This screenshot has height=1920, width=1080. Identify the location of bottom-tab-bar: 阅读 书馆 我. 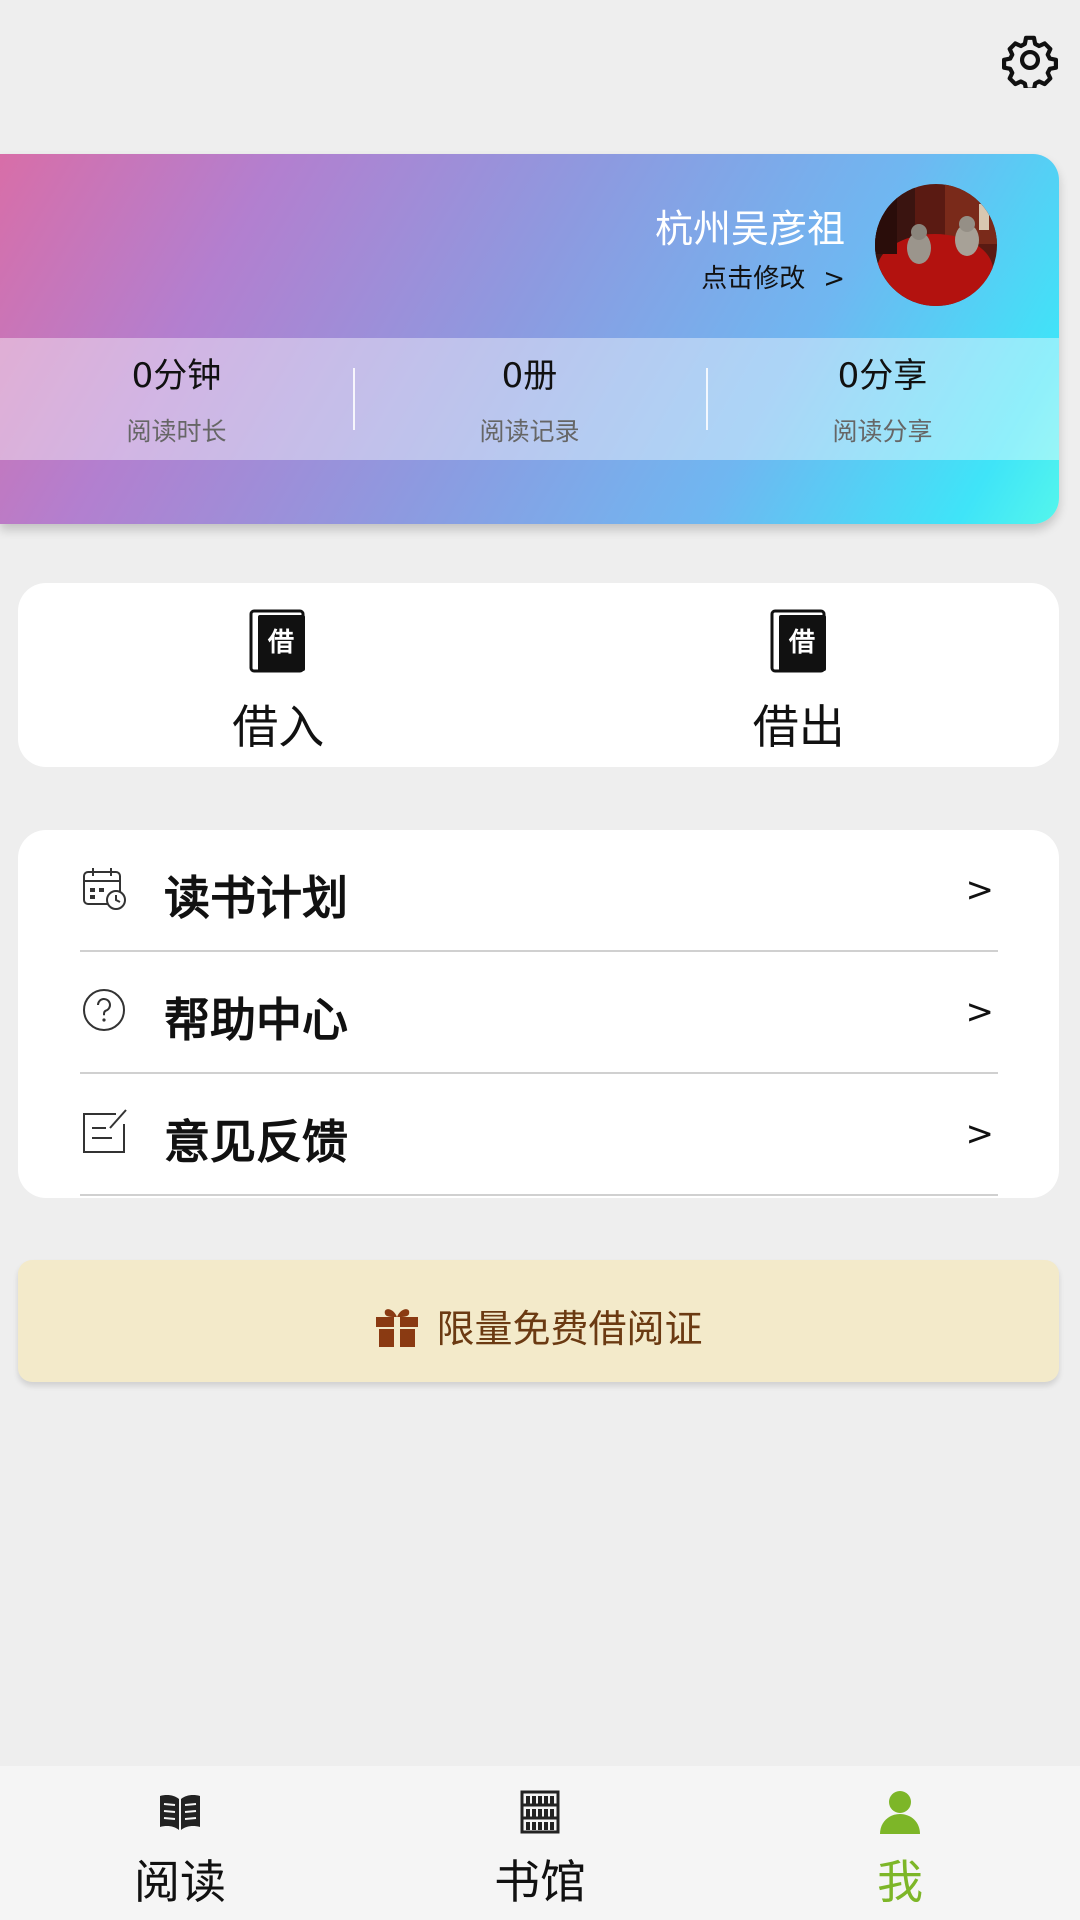
(540, 1843).